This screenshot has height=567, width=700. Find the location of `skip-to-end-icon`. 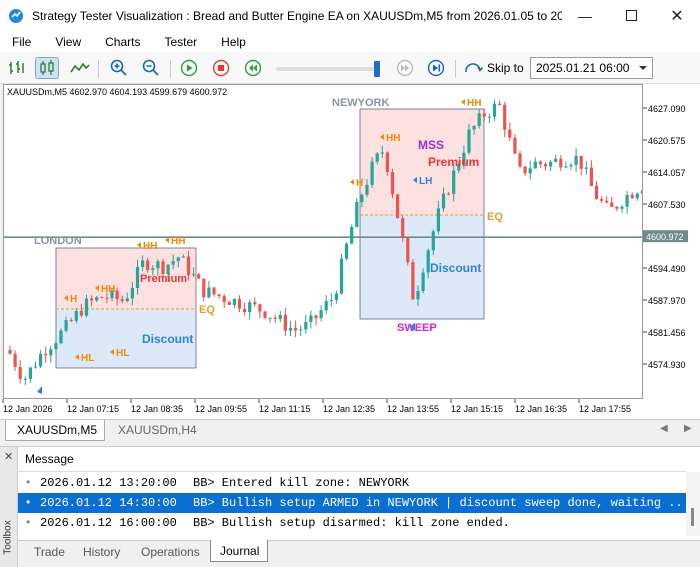

skip-to-end-icon is located at coordinates (436, 68).